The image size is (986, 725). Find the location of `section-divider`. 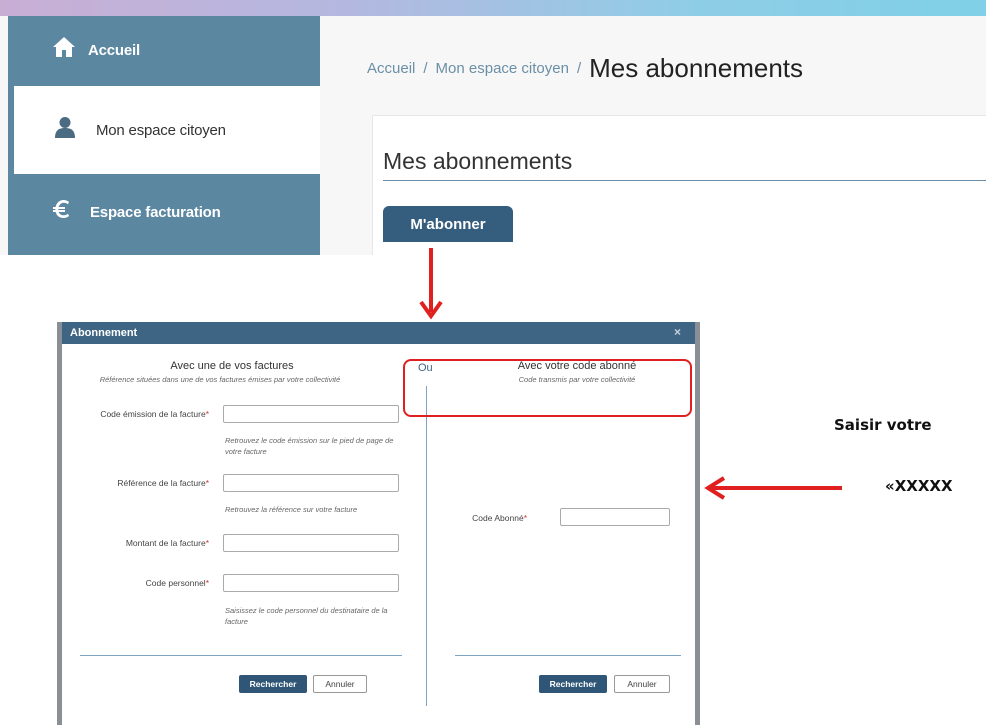

section-divider is located at coordinates (684, 180).